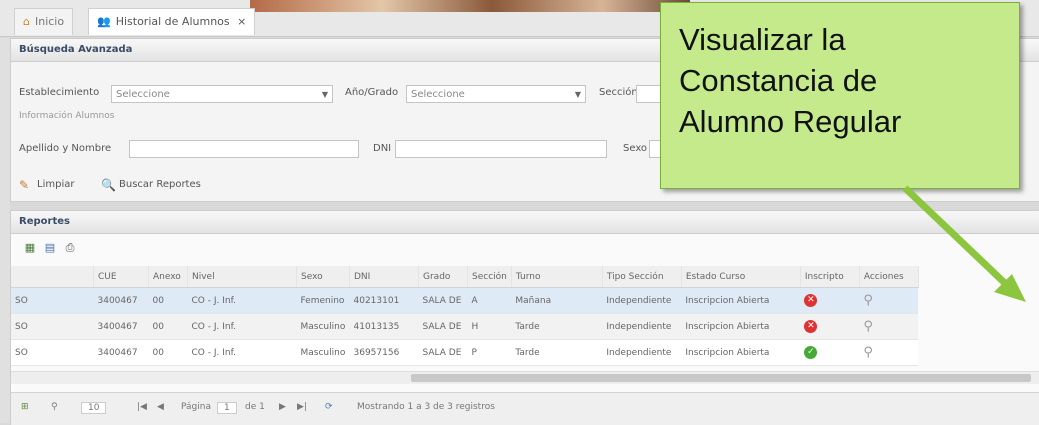 The height and width of the screenshot is (425, 1039). What do you see at coordinates (382, 148) in the screenshot?
I see `dni-label: DNI` at bounding box center [382, 148].